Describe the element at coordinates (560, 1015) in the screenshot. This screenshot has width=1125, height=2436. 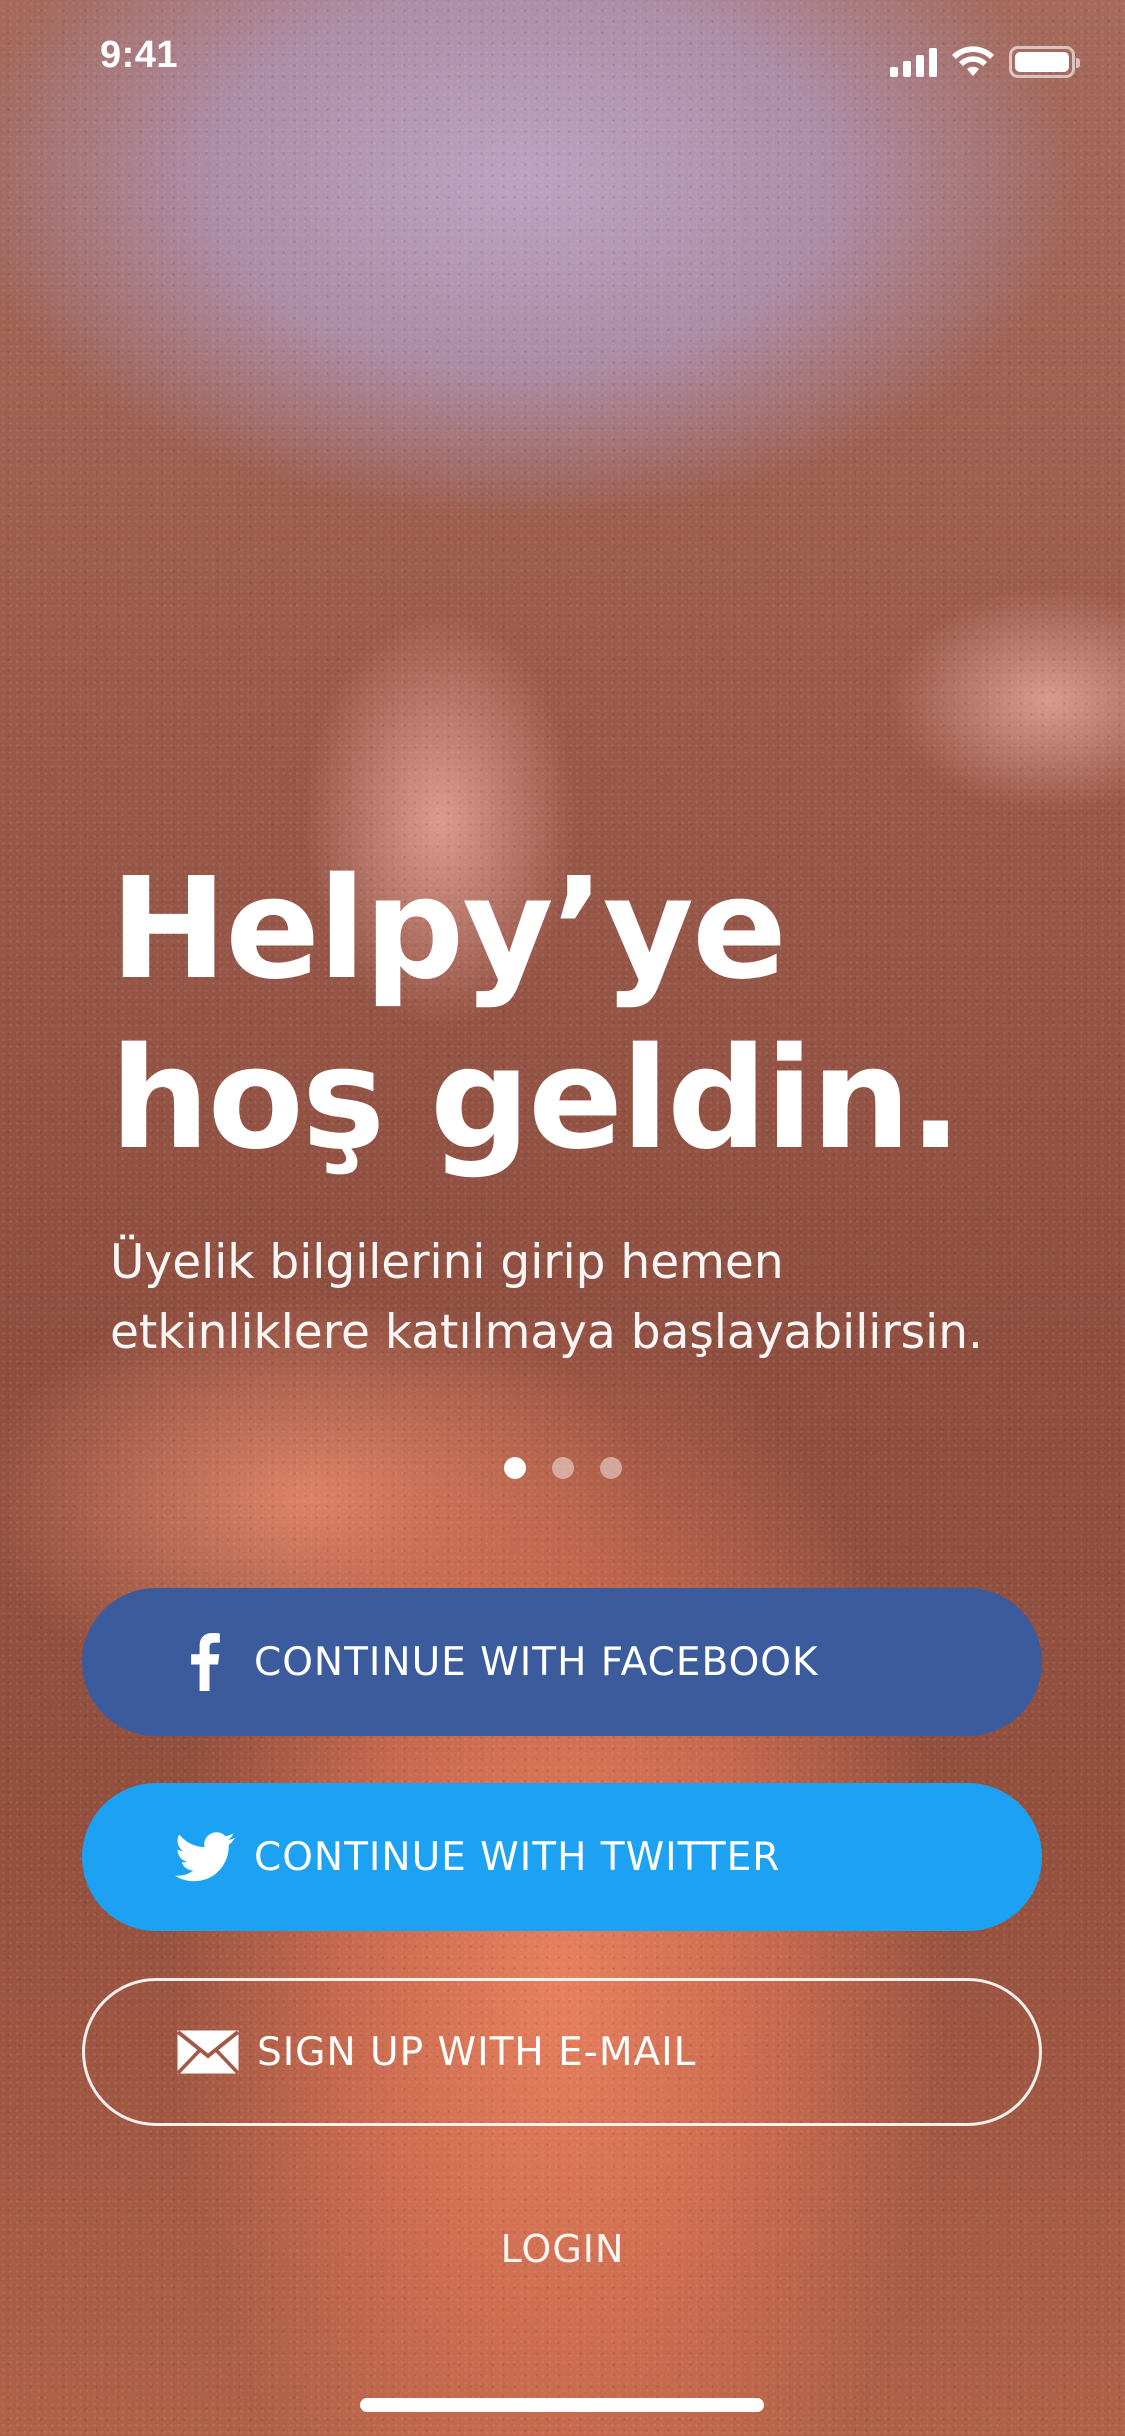
I see `welcome-title: Helpy’ye hoş geldin.` at that location.